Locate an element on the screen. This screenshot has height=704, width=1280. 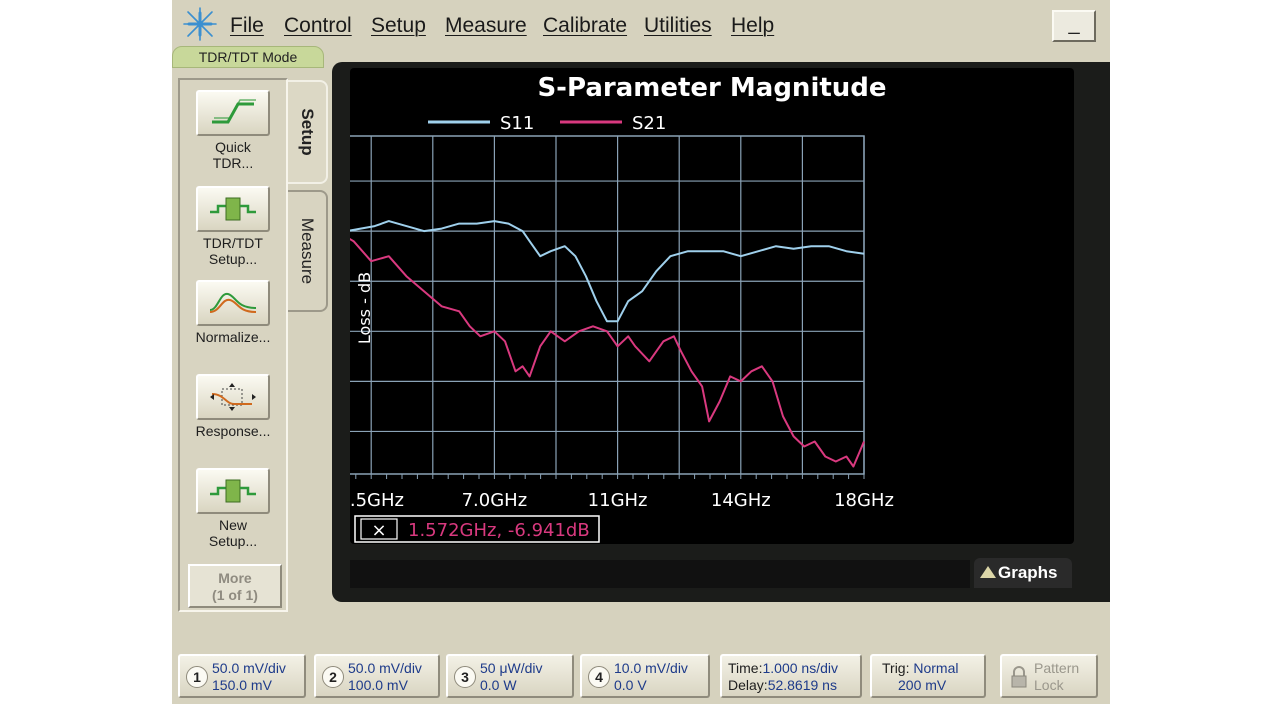
minimize-button: _ is located at coordinates (1074, 26).